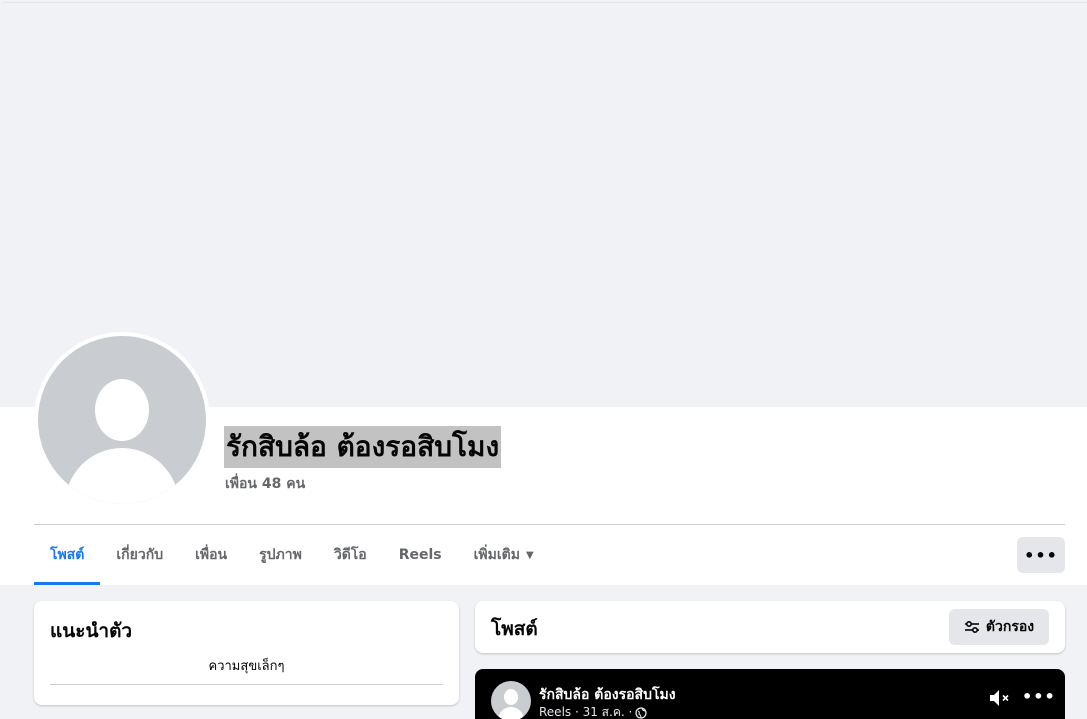 The width and height of the screenshot is (1087, 719). What do you see at coordinates (246, 684) in the screenshot?
I see `intro-divider` at bounding box center [246, 684].